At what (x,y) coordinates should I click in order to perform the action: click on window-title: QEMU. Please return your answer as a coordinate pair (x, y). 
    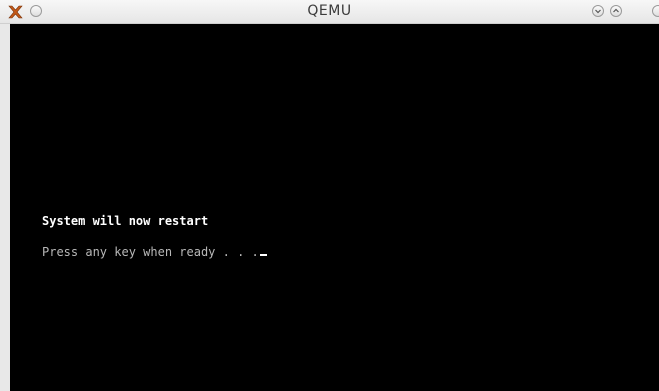
    Looking at the image, I should click on (329, 11).